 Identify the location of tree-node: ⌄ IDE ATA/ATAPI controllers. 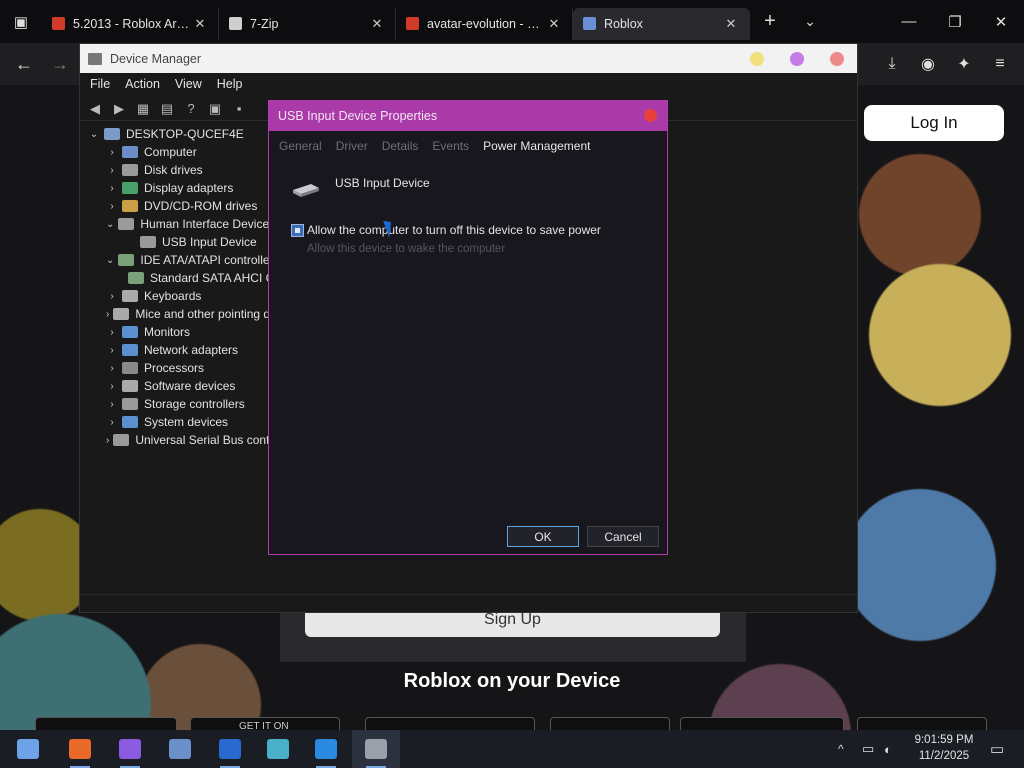
(175, 260).